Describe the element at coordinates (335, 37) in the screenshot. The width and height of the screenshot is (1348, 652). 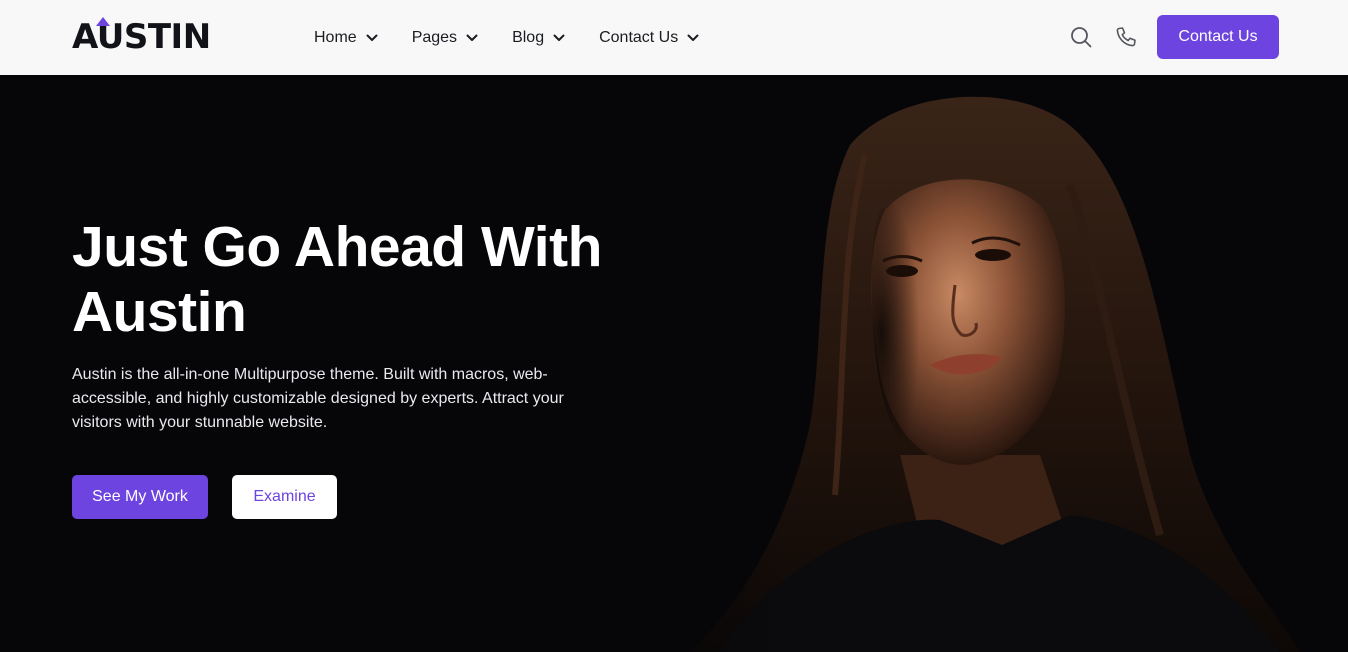
I see `nav-item-label: Home` at that location.